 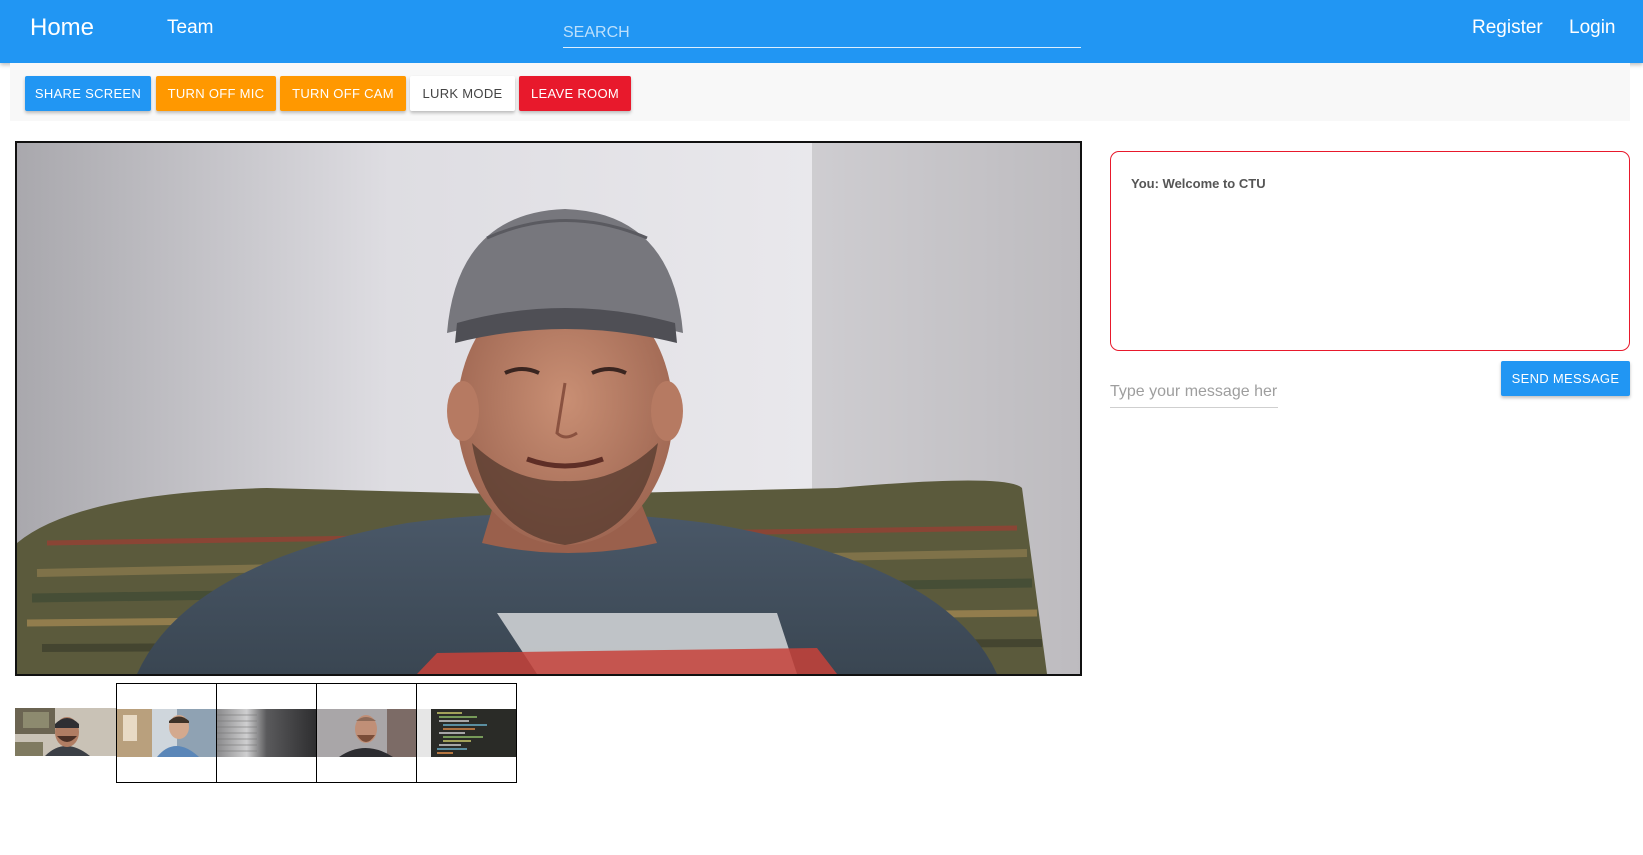 What do you see at coordinates (1370, 251) in the screenshot?
I see `chat-messages-box: You: Welcome to CTU` at bounding box center [1370, 251].